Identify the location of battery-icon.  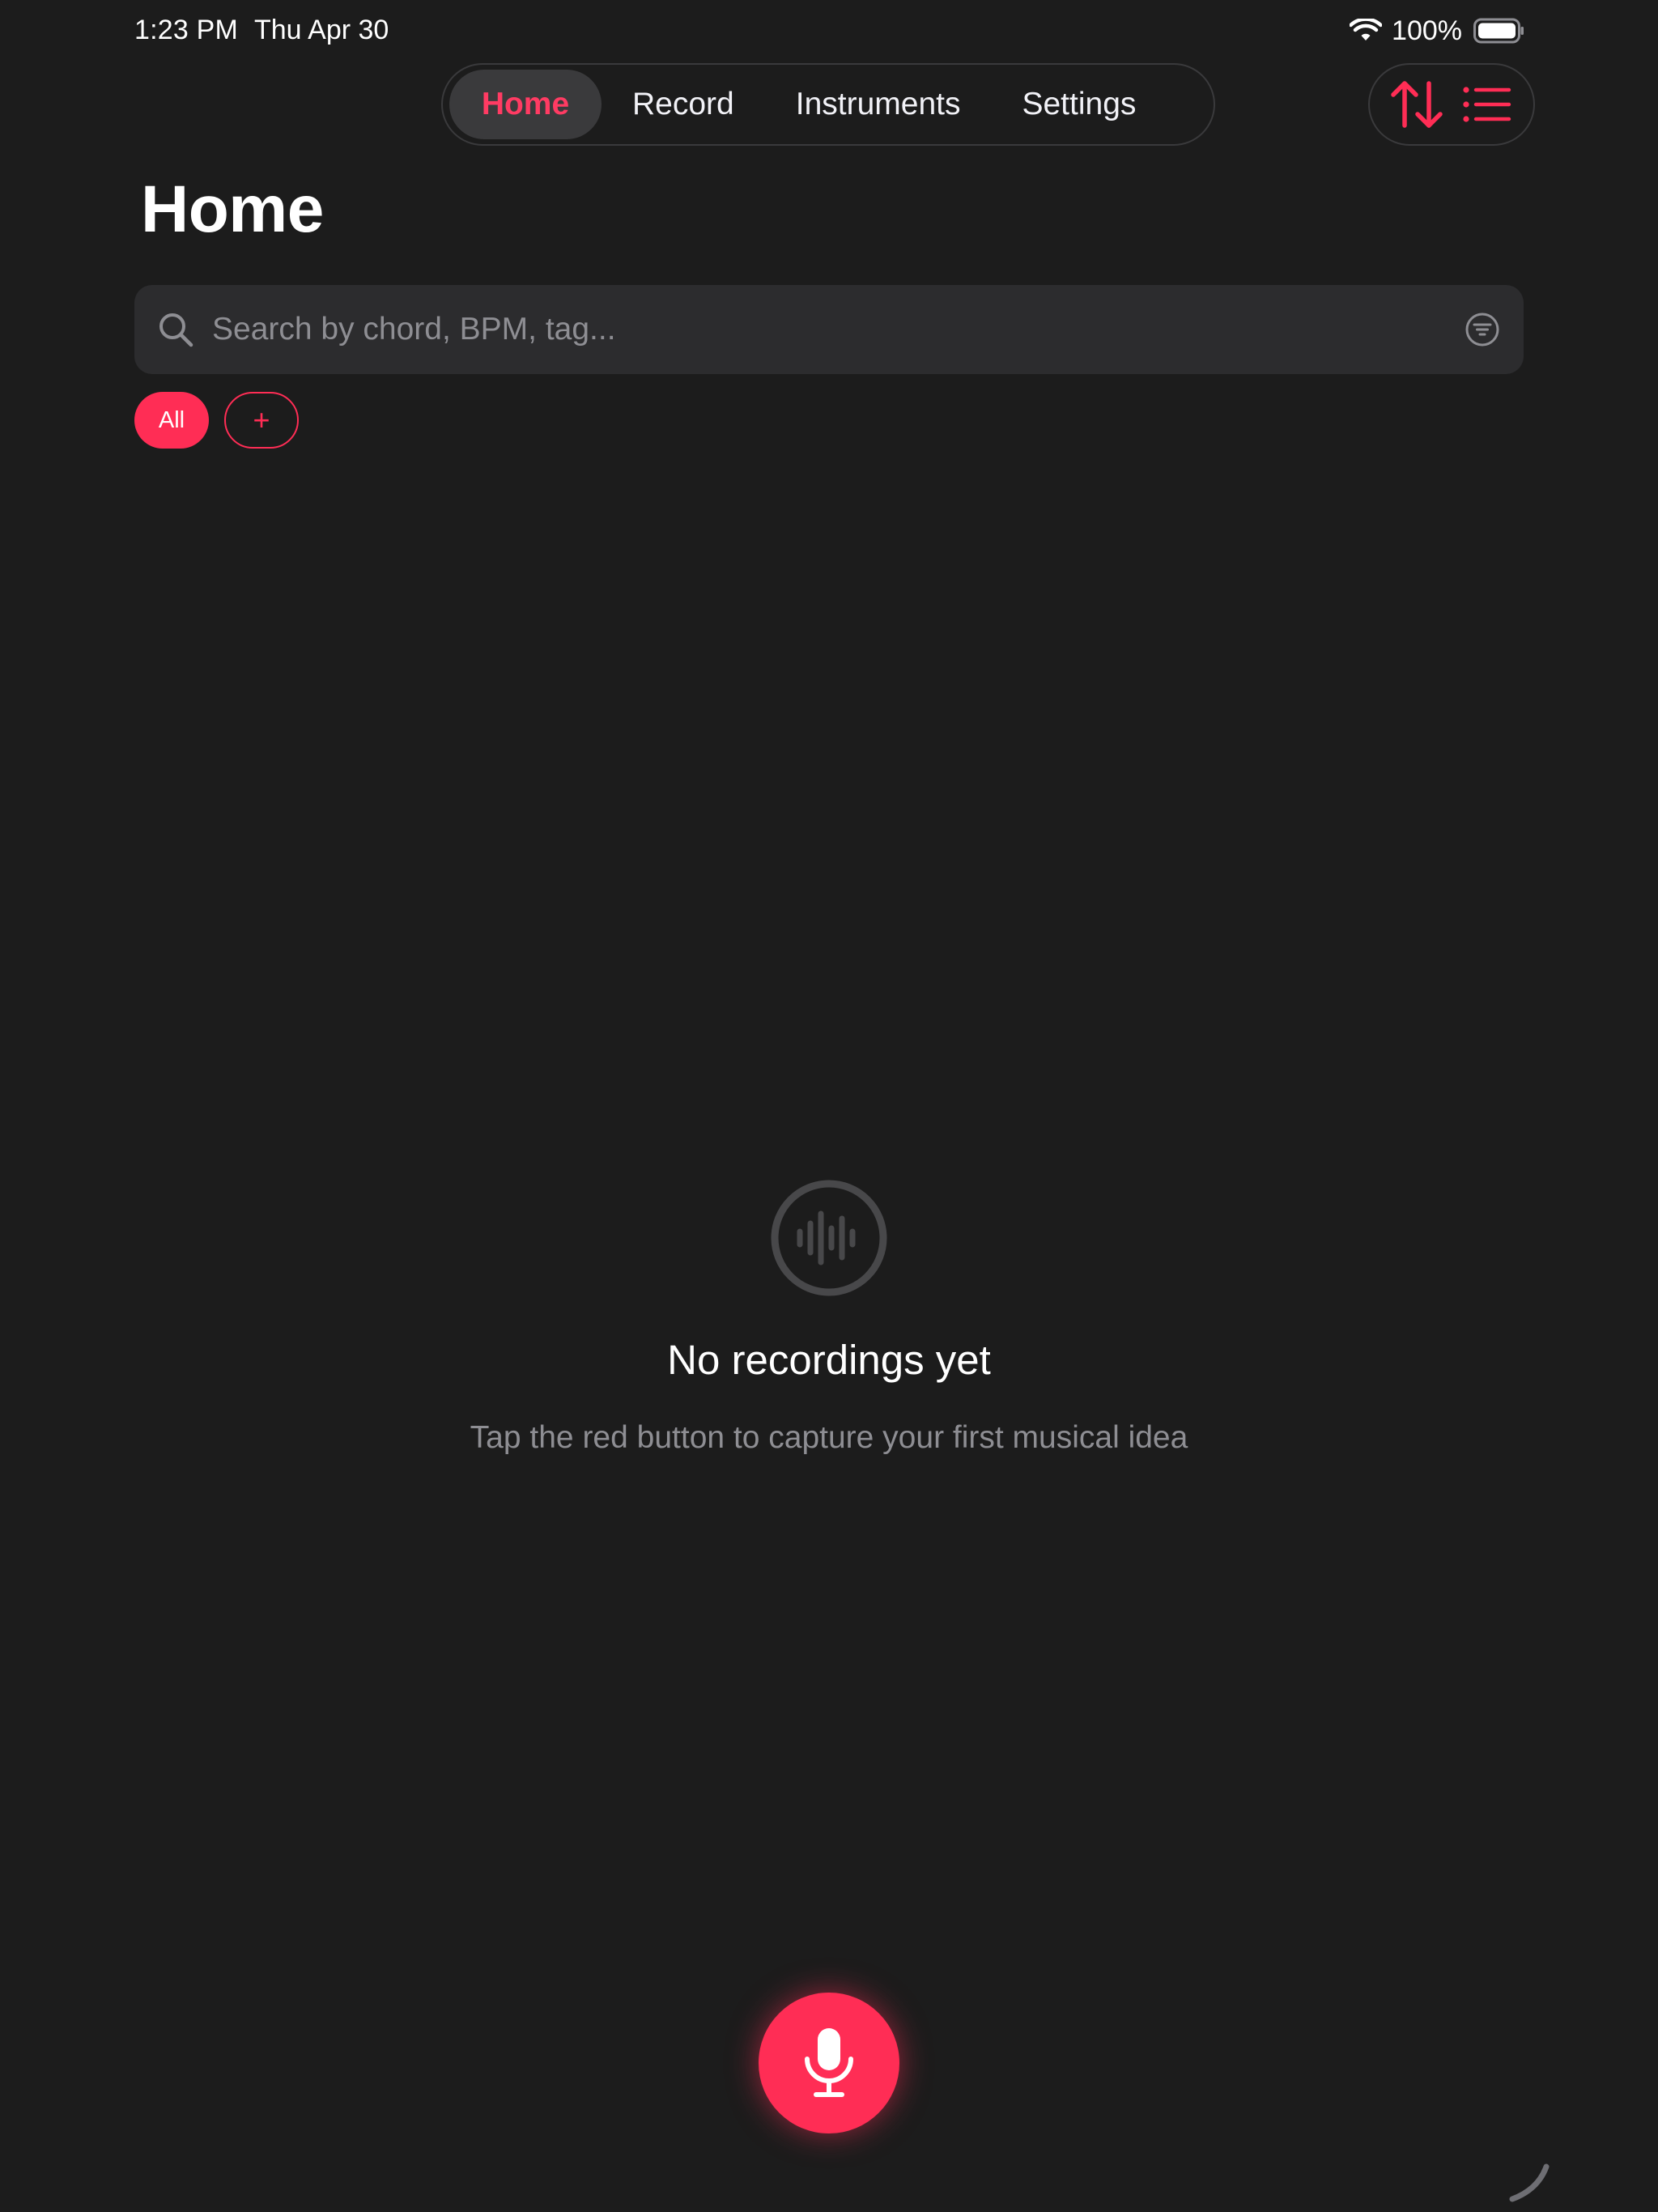
(1498, 31).